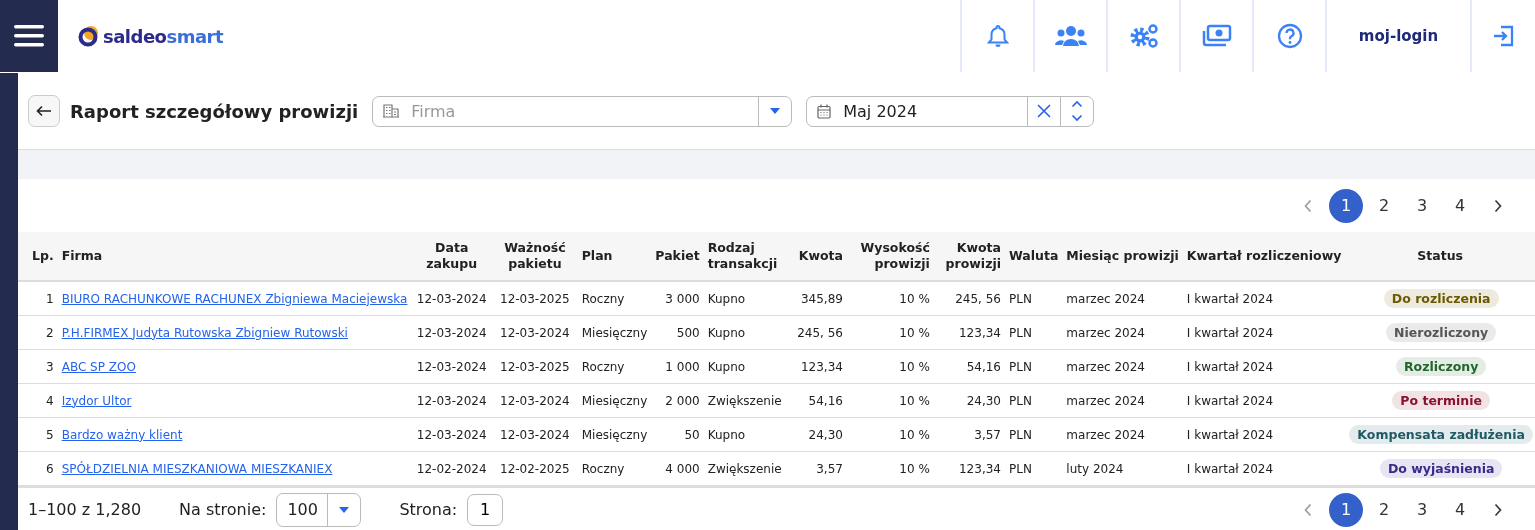 This screenshot has height=530, width=1535. I want to click on table-cell: 24,30, so click(825, 434).